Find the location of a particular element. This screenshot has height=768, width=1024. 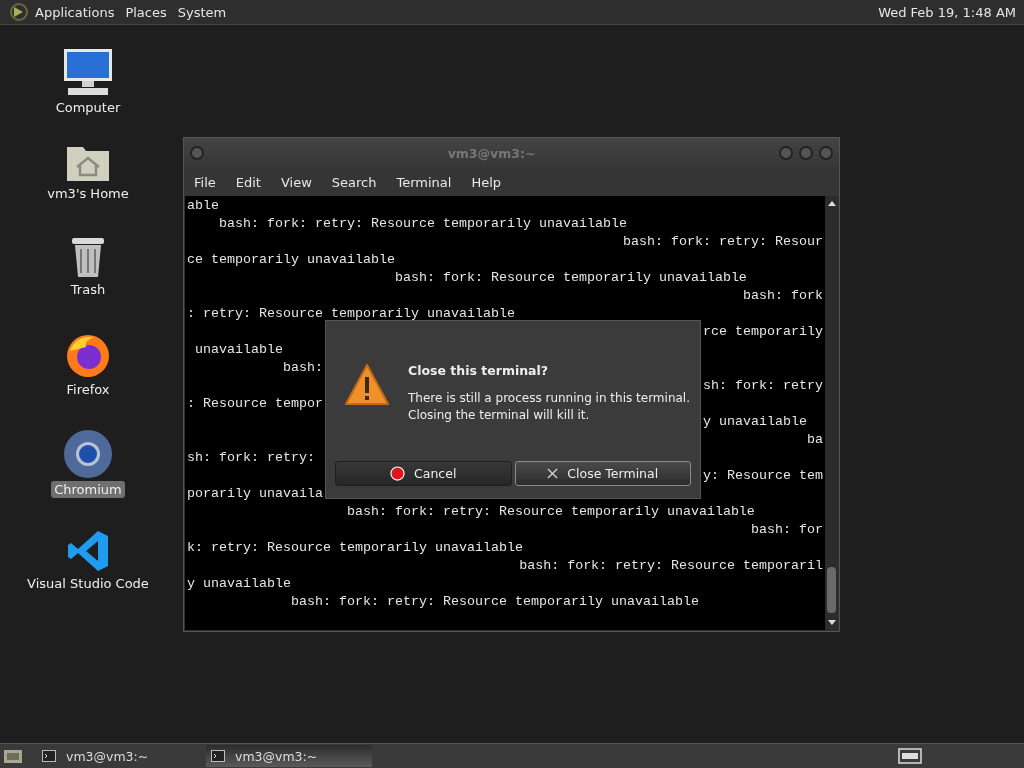

menu-item: Edit is located at coordinates (253, 182).